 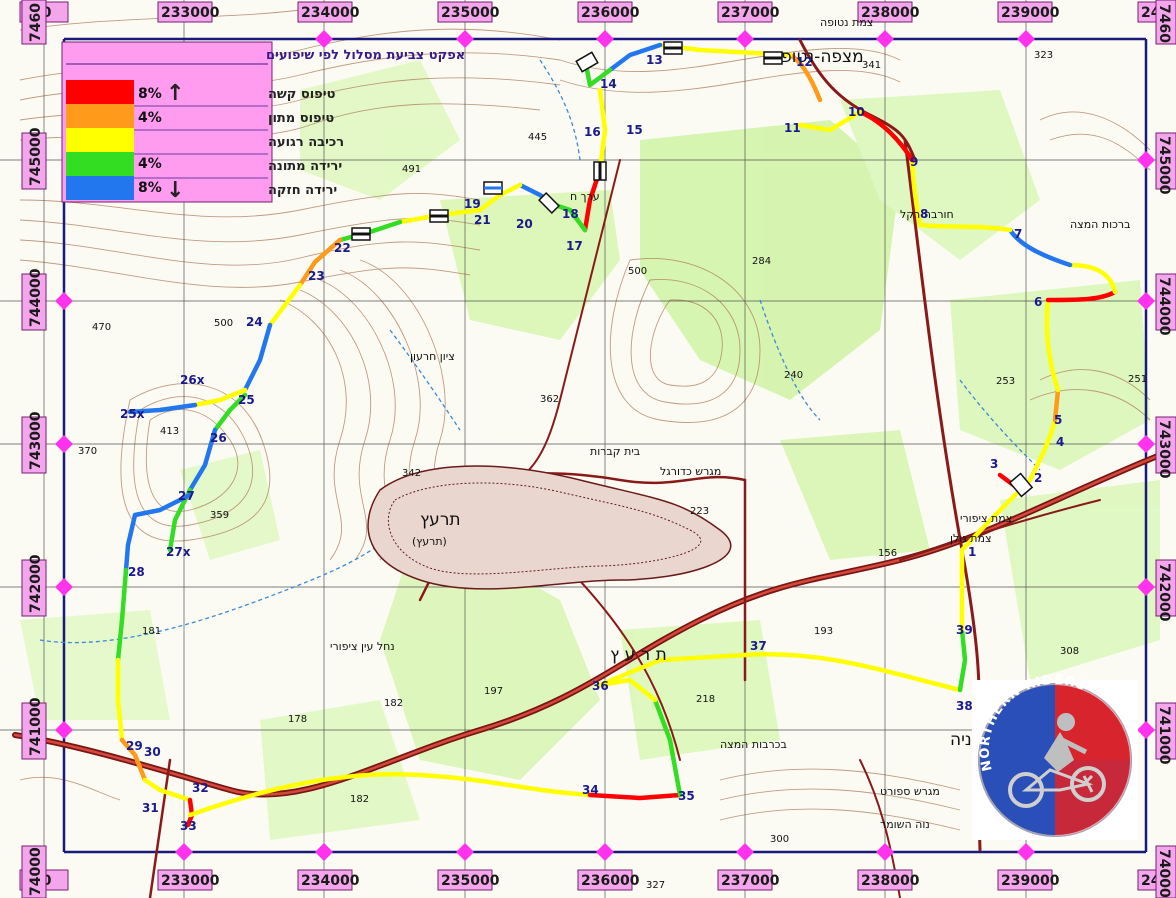 What do you see at coordinates (470, 881) in the screenshot?
I see `grid-x-label-bottom: 235000` at bounding box center [470, 881].